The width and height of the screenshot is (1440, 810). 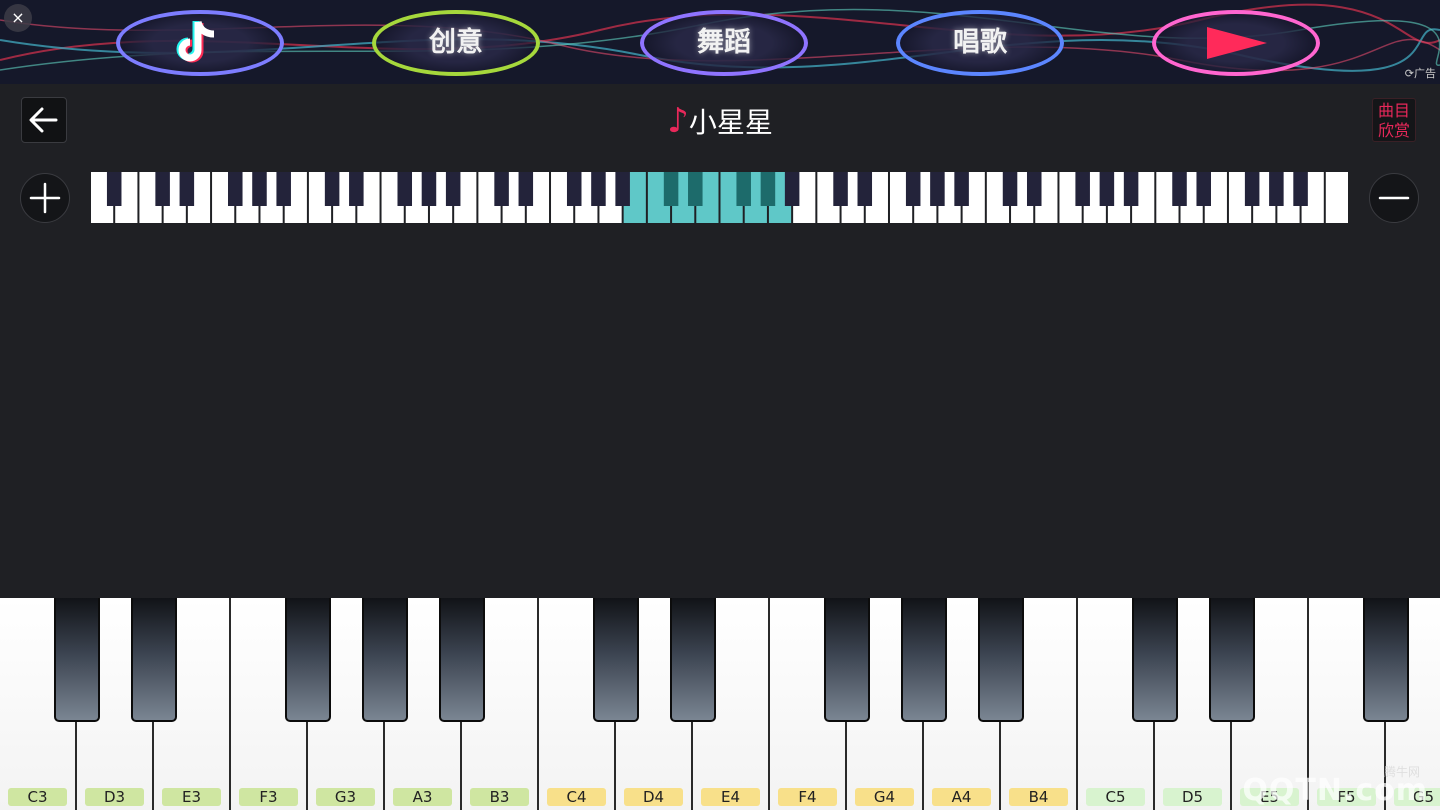 I want to click on watermark-logo: QQTN.com, so click(x=1335, y=790).